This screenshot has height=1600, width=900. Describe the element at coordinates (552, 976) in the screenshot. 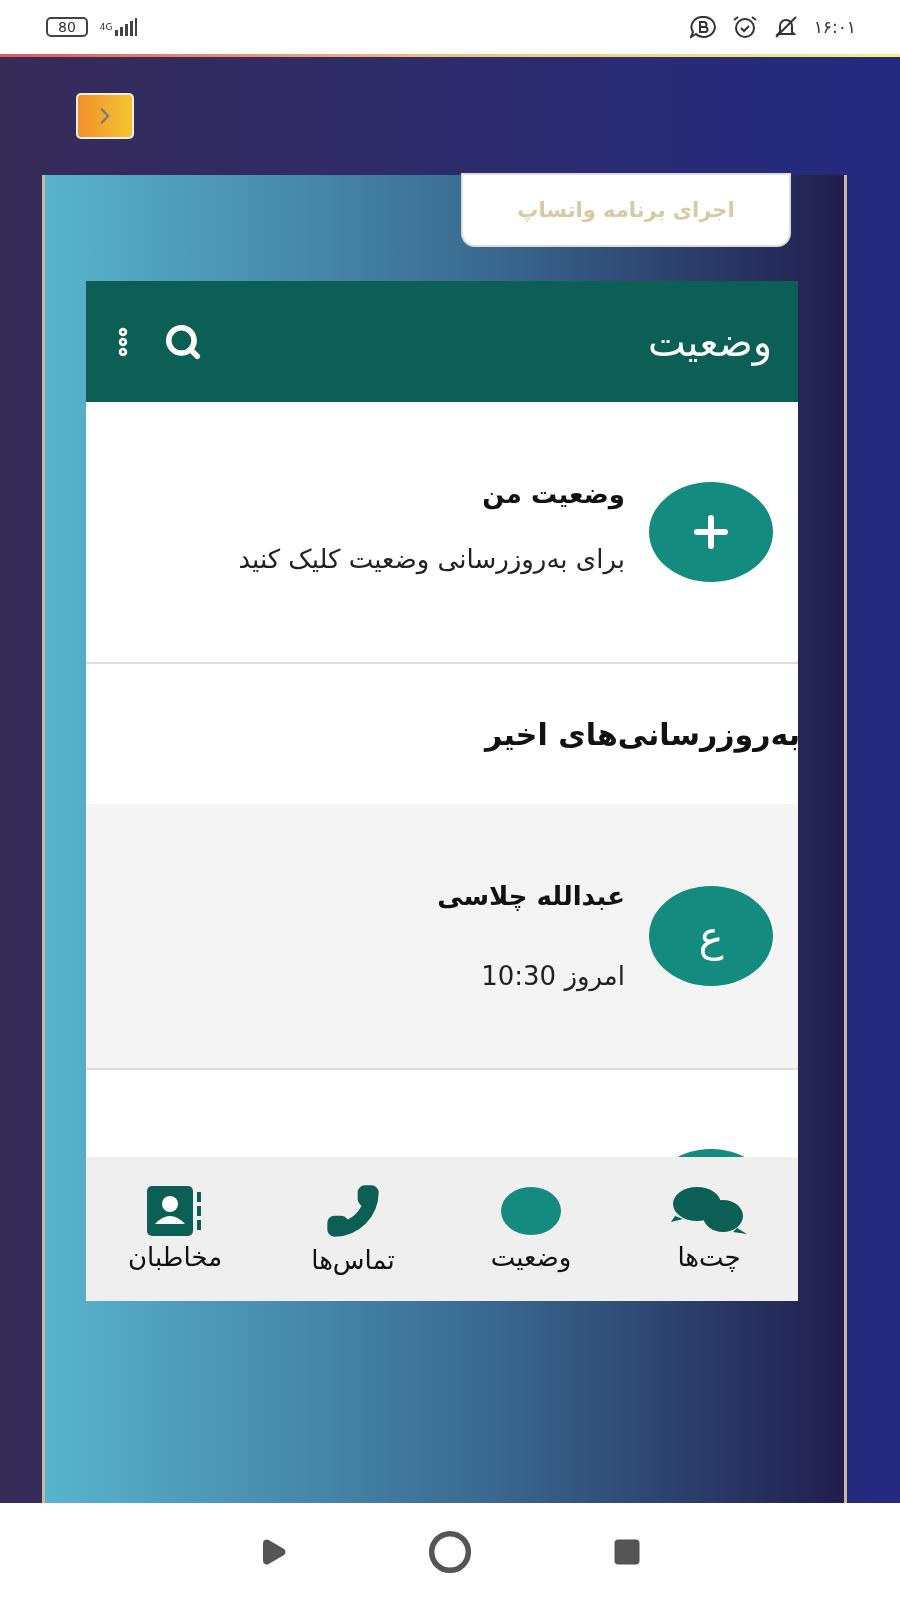

I see `update-time: امروز 10:30` at that location.